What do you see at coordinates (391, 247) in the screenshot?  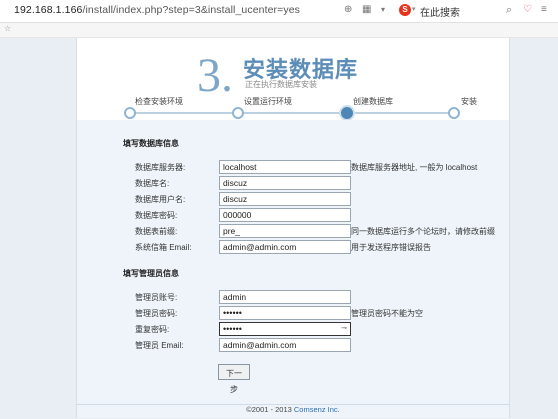 I see `field-hint: 用于发送程序错误报告` at bounding box center [391, 247].